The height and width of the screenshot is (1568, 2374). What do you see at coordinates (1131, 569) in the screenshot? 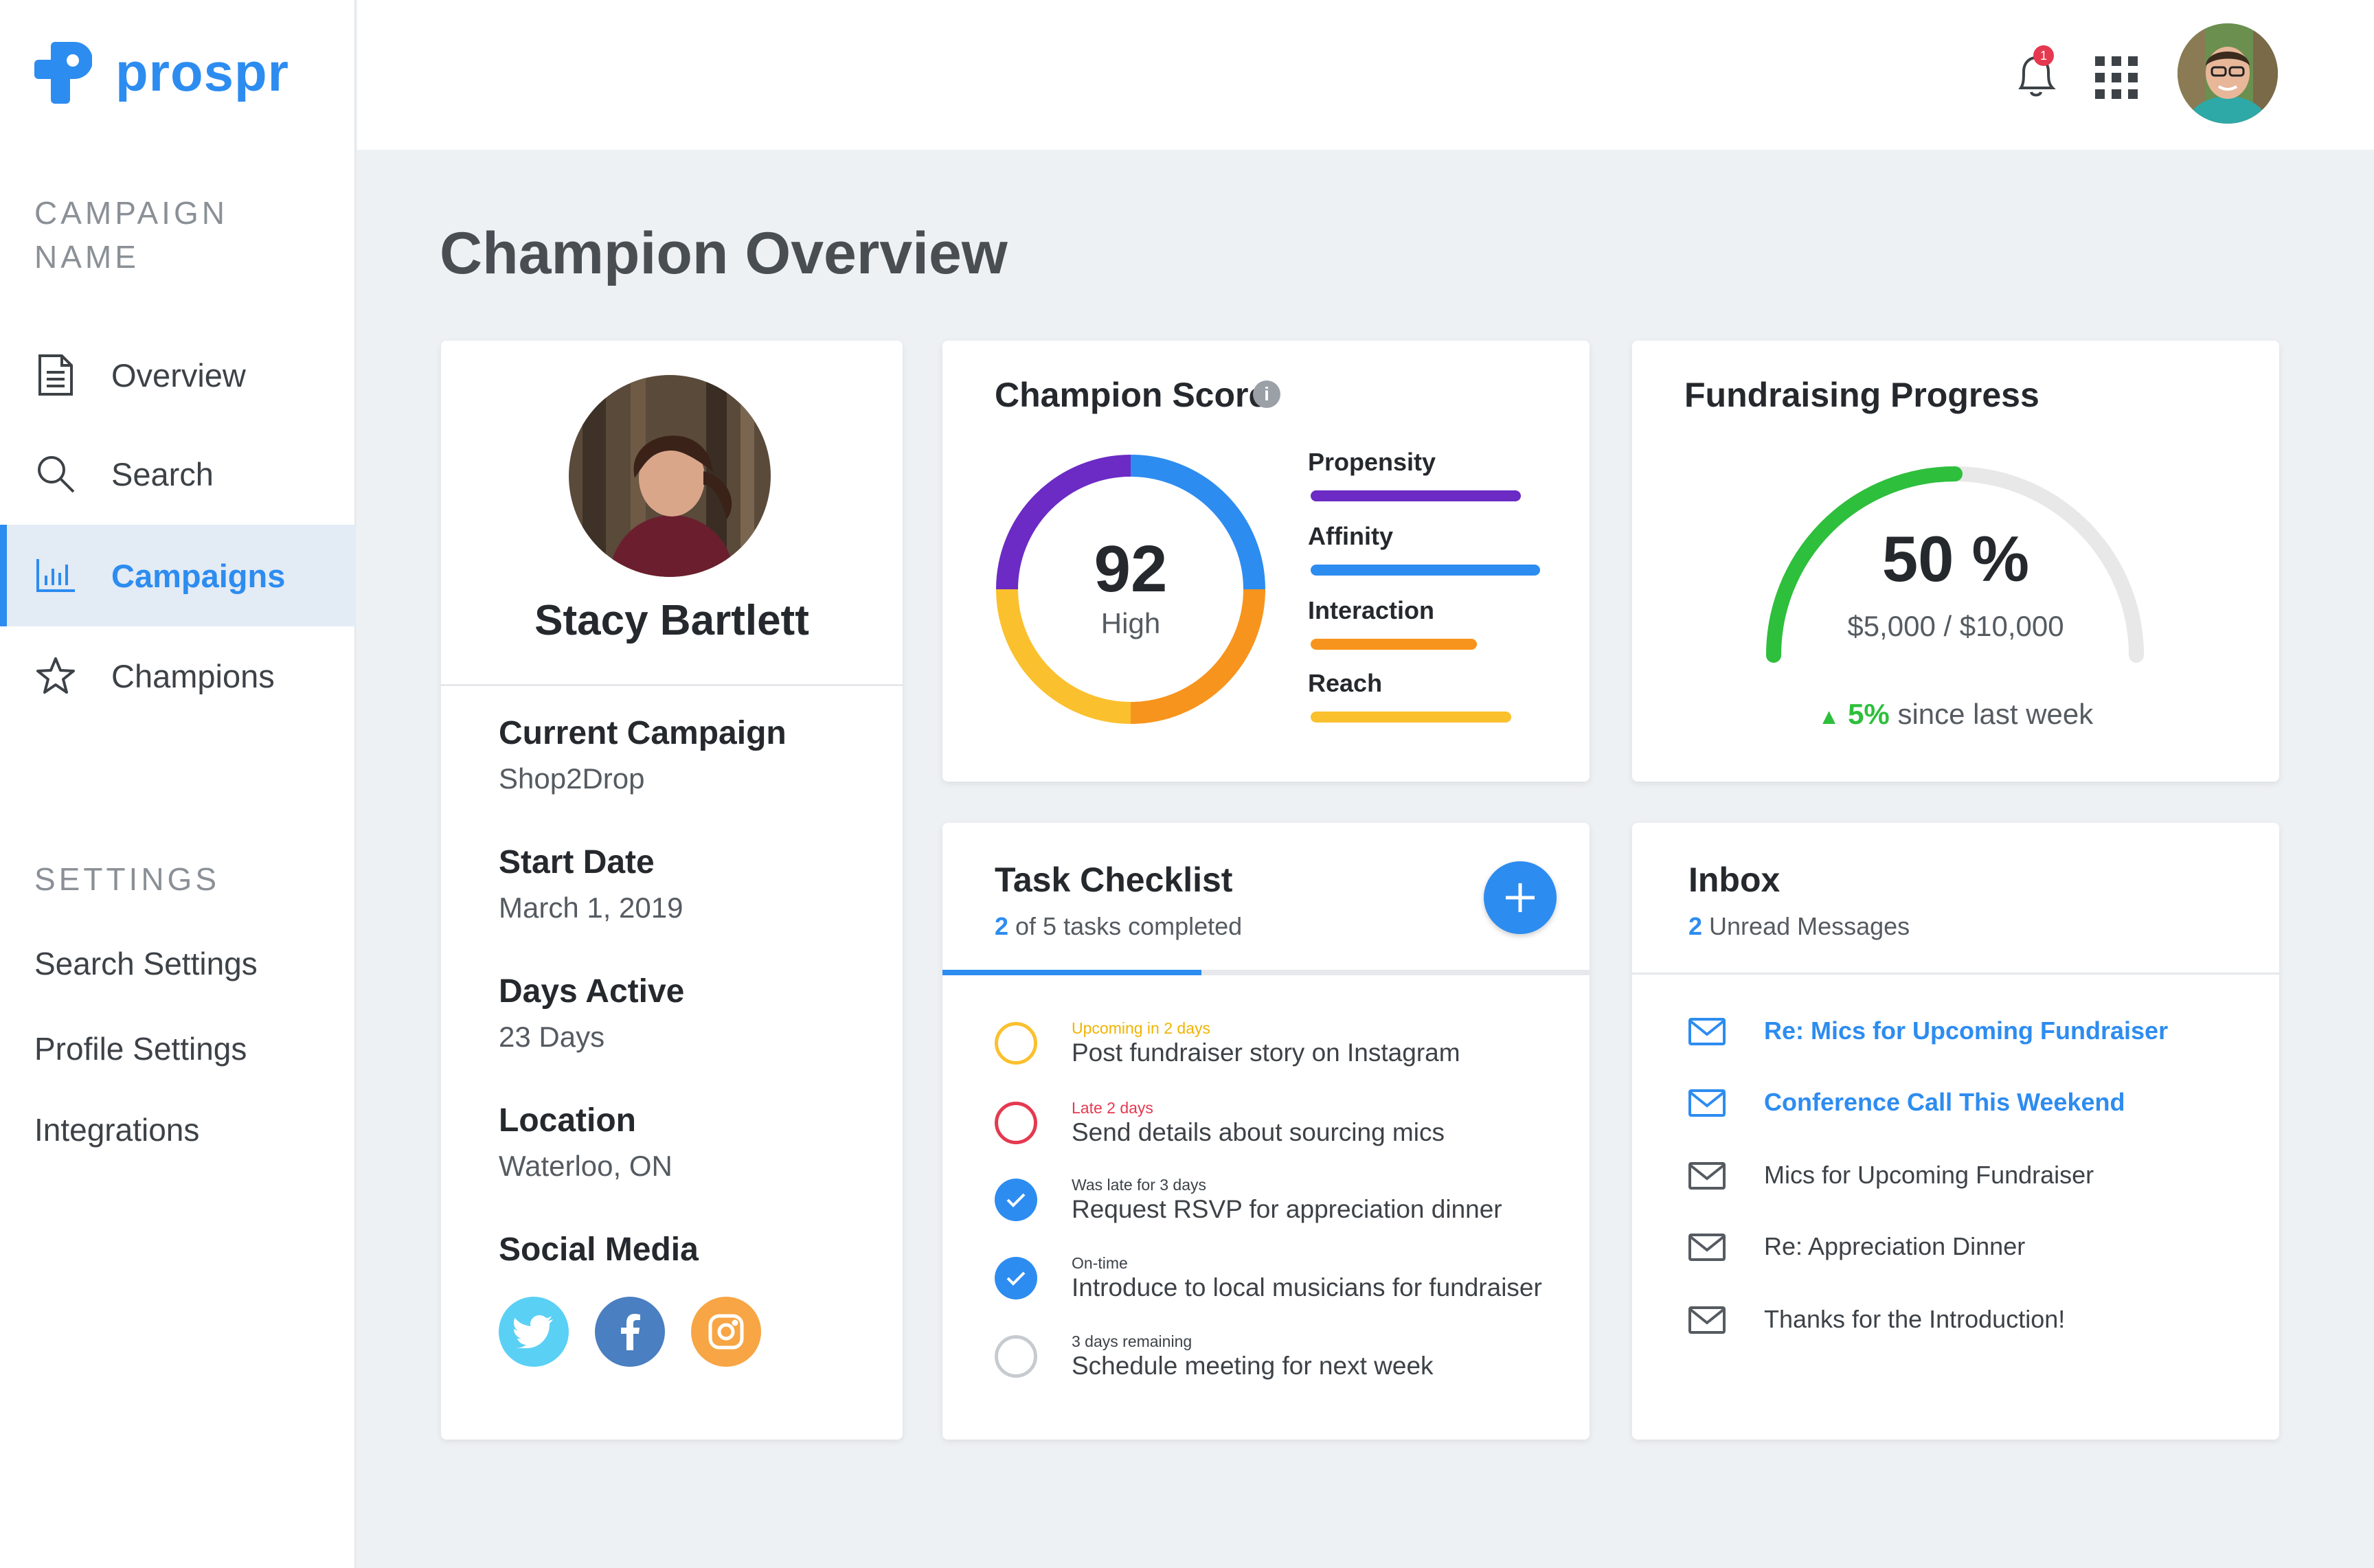
I see `score-value: 92` at bounding box center [1131, 569].